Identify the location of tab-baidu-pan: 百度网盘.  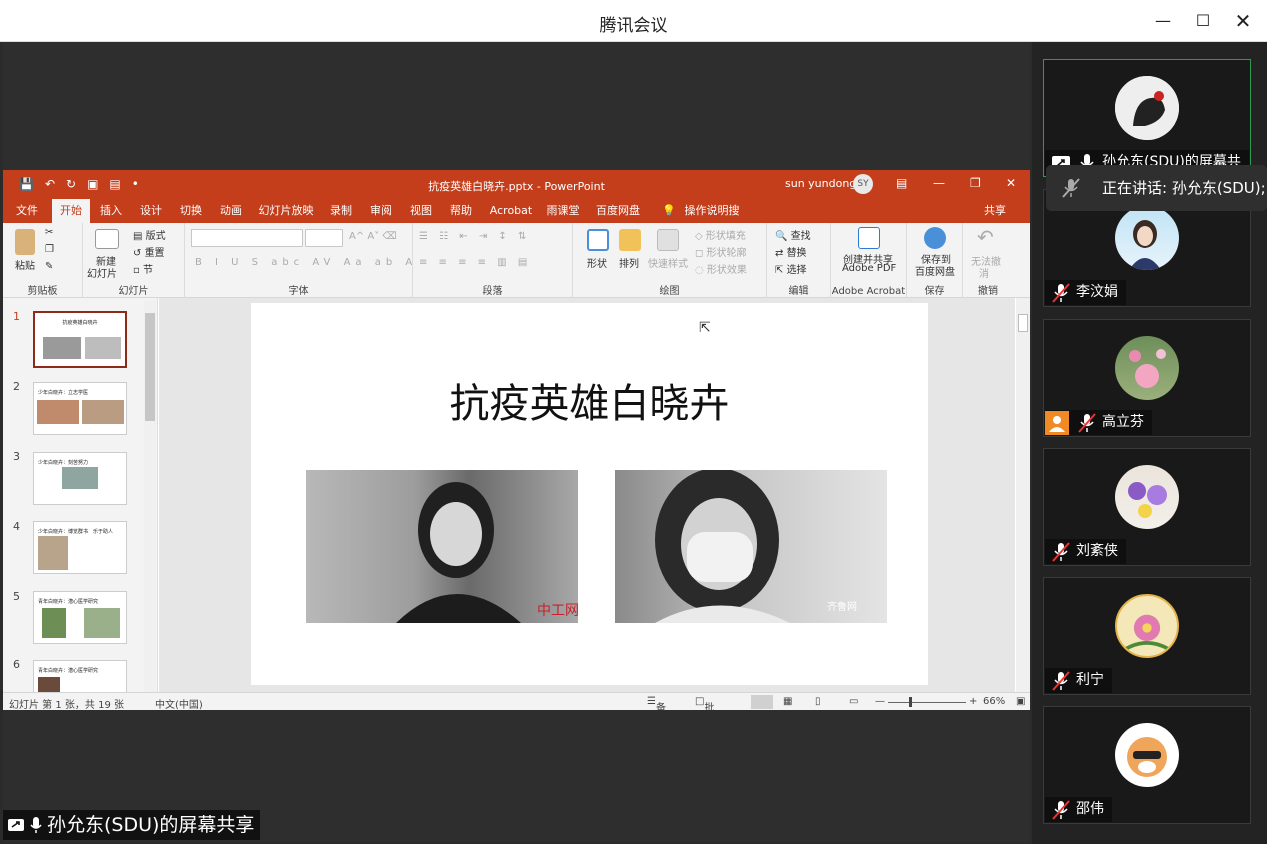
(618, 211).